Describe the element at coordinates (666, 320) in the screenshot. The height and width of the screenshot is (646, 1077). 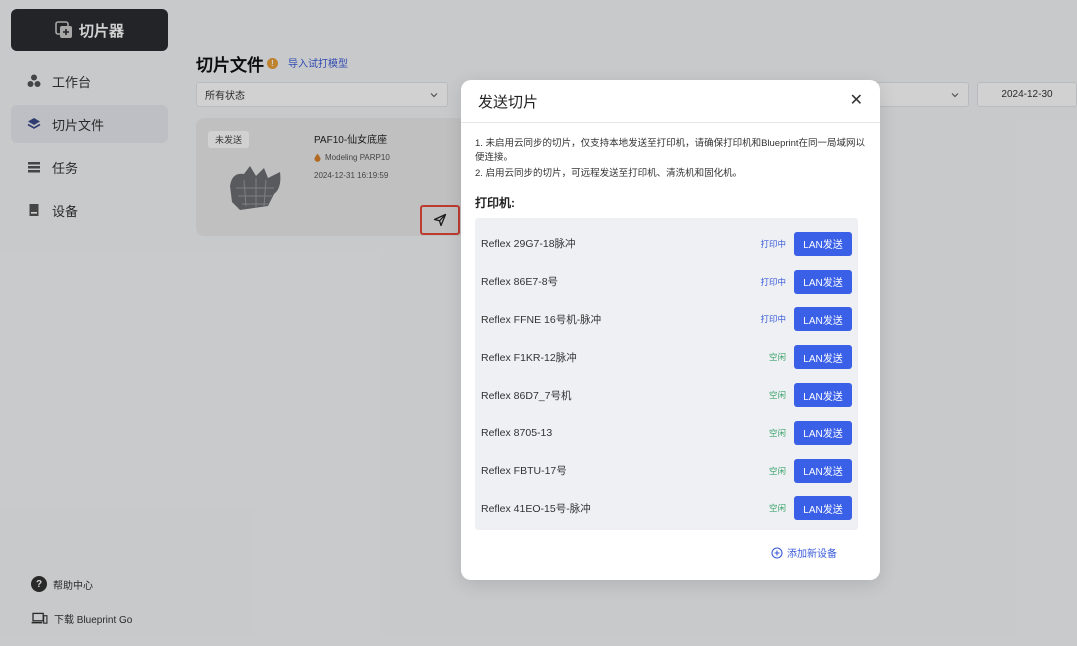
I see `printer-row: Reflex FFNE 16号机-脉冲 打印中 LAN发送` at that location.